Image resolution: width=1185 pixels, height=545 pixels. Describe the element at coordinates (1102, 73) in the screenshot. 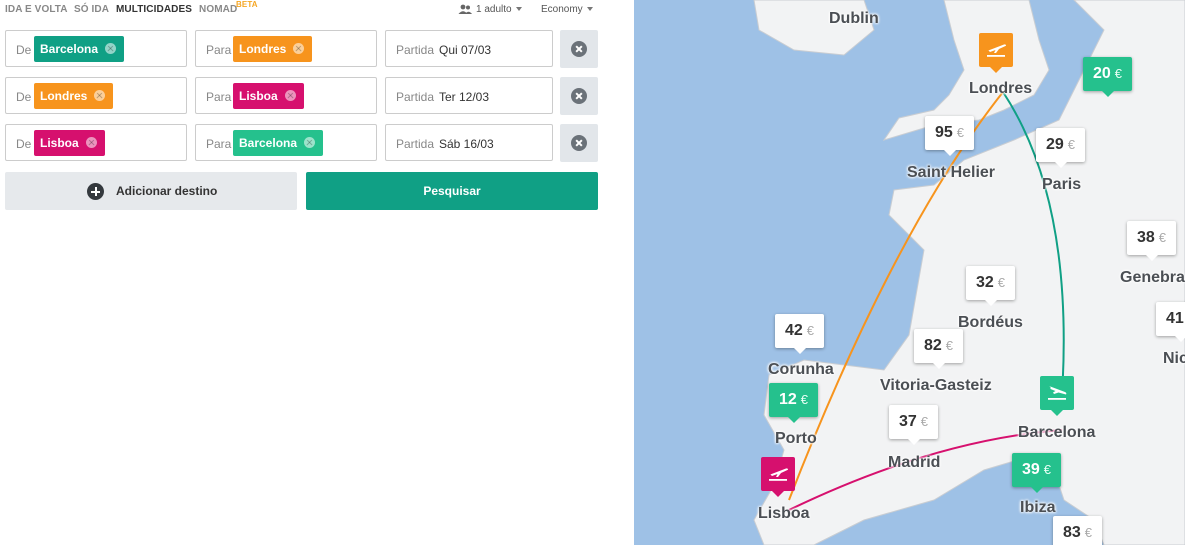

I see `price-value: 20` at that location.